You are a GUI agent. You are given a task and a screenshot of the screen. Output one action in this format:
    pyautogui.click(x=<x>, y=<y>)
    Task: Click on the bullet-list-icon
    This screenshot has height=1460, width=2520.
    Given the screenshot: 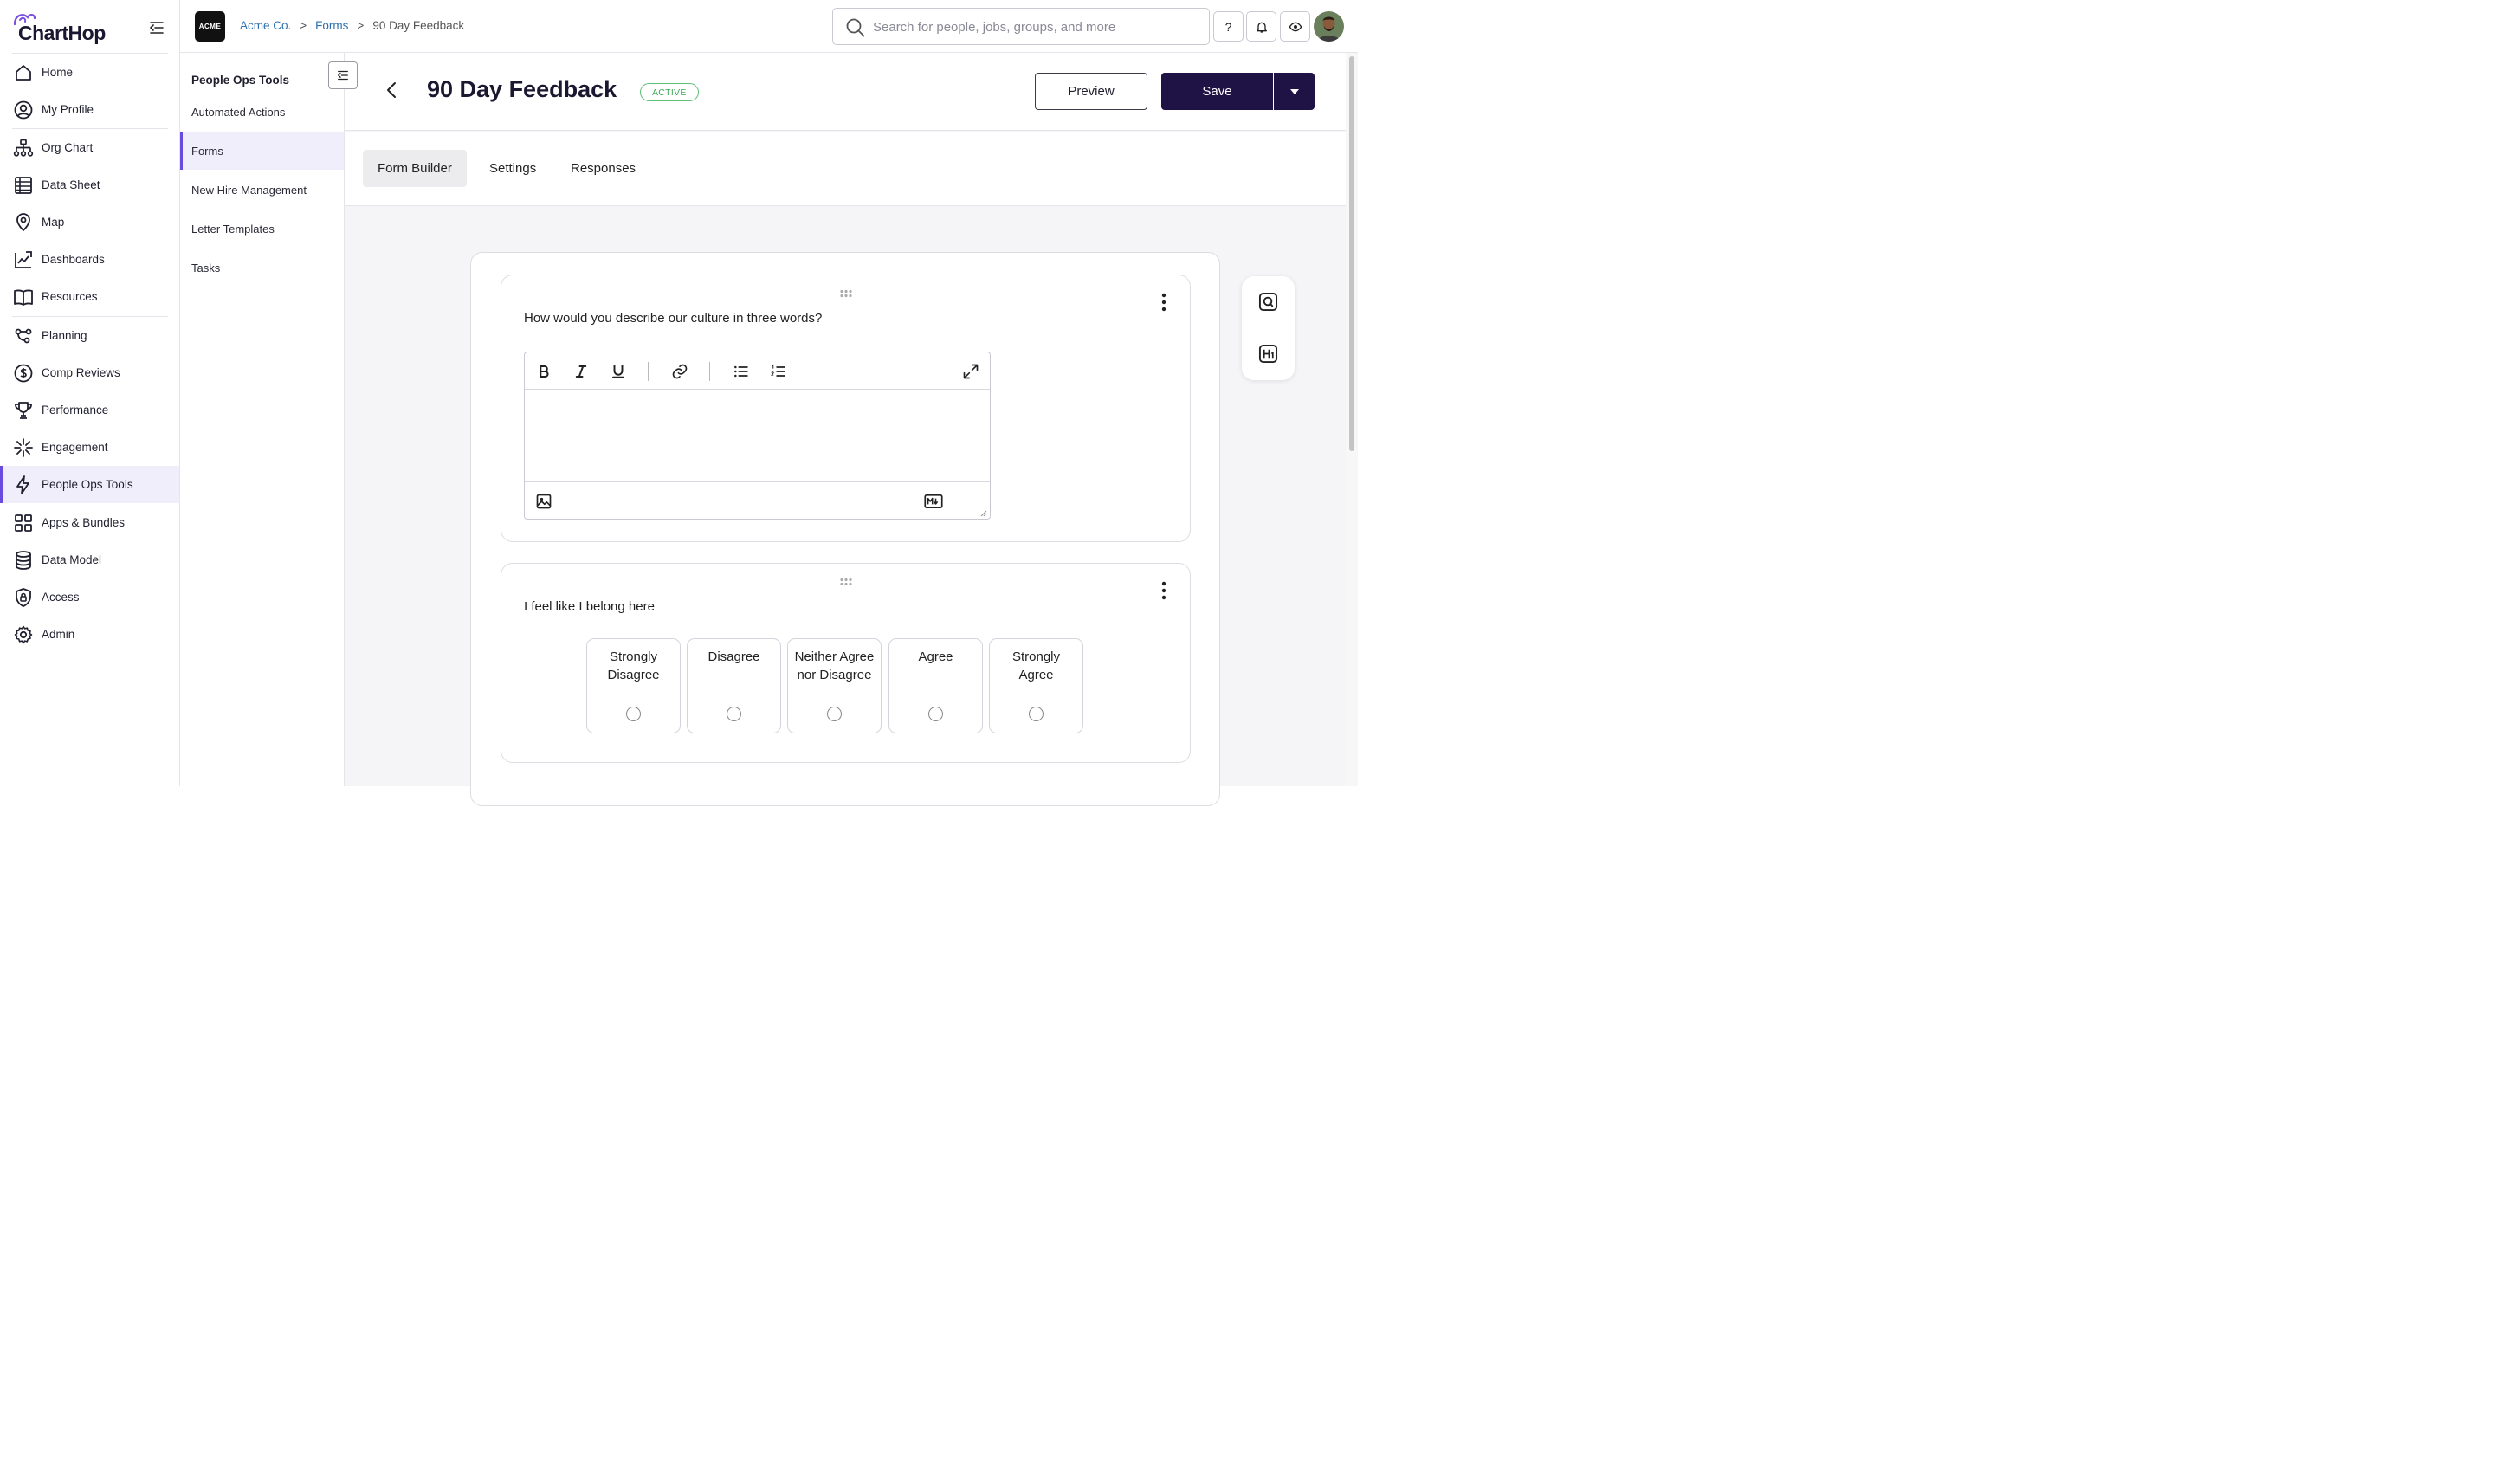 What is the action you would take?
    pyautogui.click(x=741, y=371)
    